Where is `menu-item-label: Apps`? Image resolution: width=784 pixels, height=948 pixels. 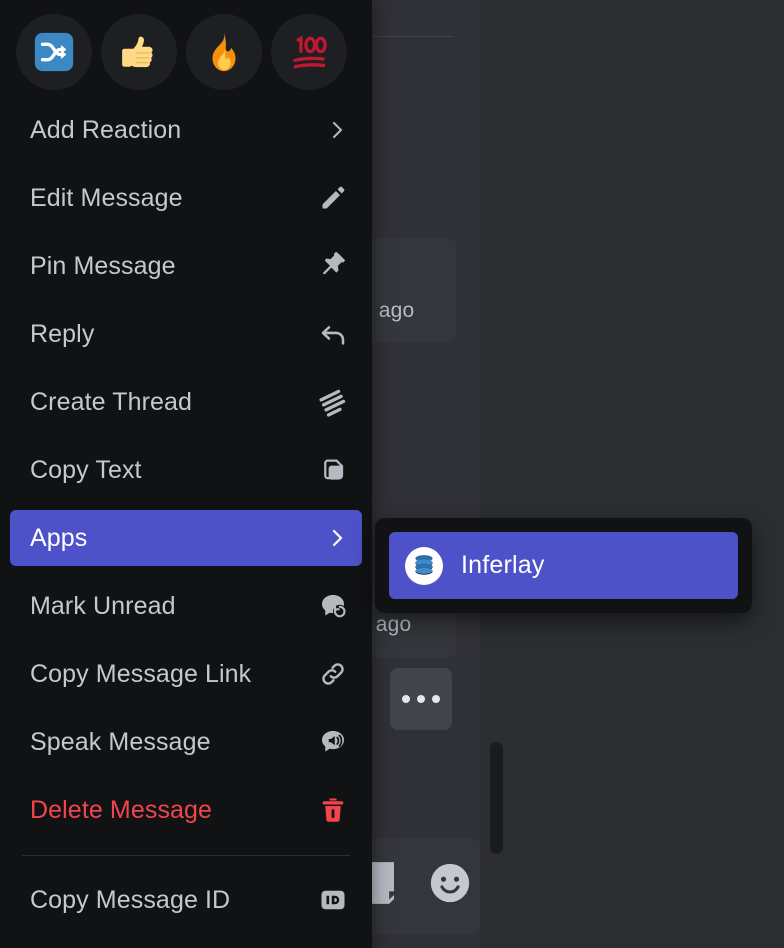 menu-item-label: Apps is located at coordinates (59, 537).